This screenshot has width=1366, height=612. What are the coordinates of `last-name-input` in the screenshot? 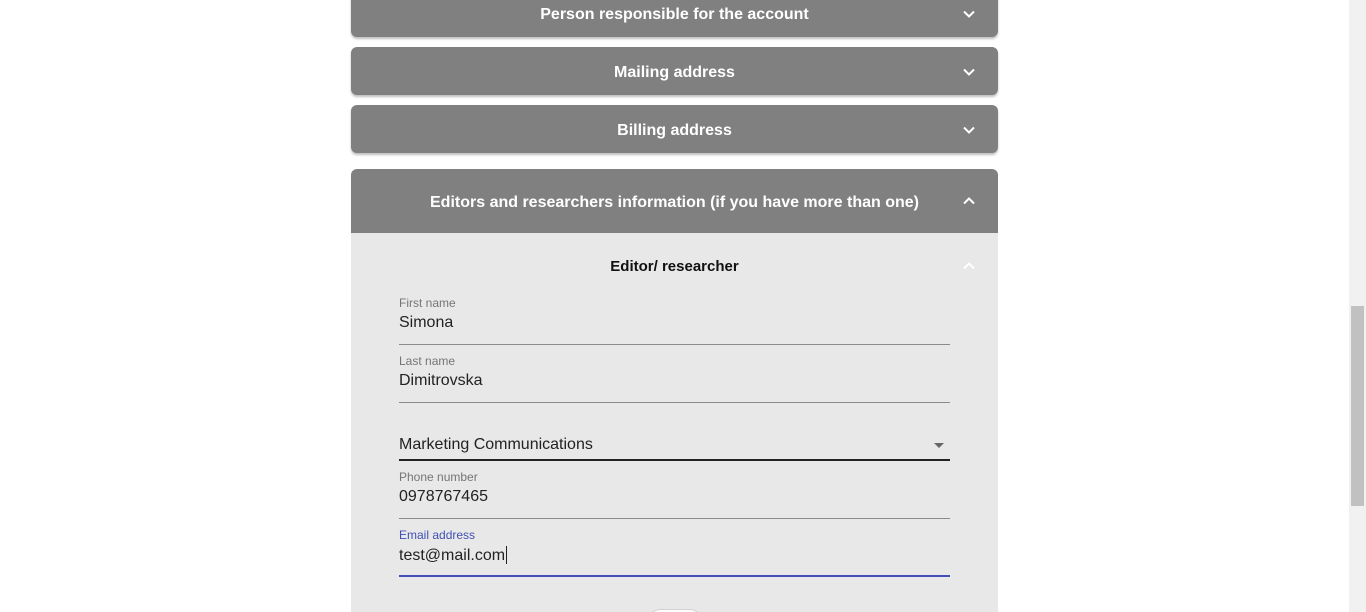 It's located at (674, 381).